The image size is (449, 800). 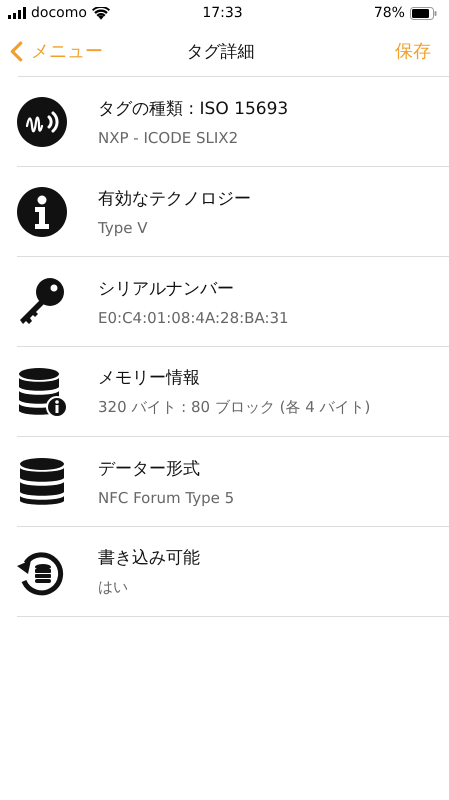 I want to click on wifi-icon, so click(x=101, y=13).